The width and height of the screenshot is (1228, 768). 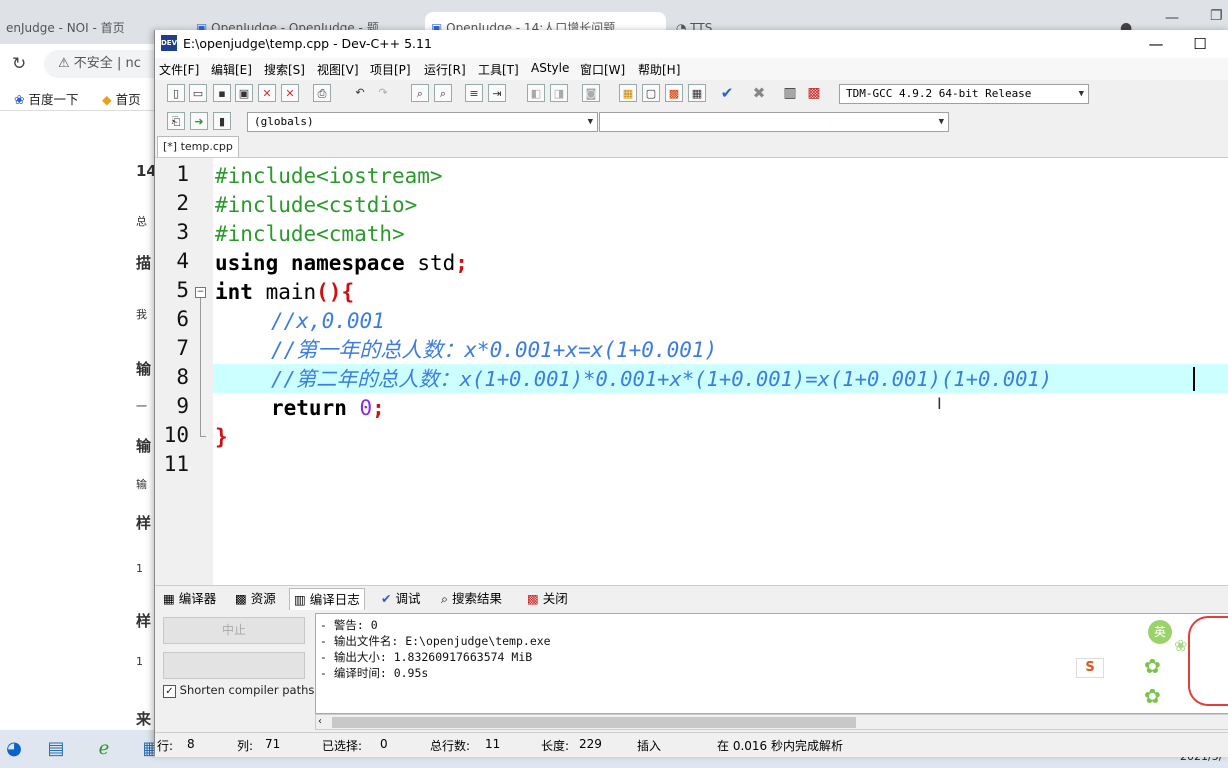 I want to click on browser-minimize-icon: —, so click(x=1172, y=18).